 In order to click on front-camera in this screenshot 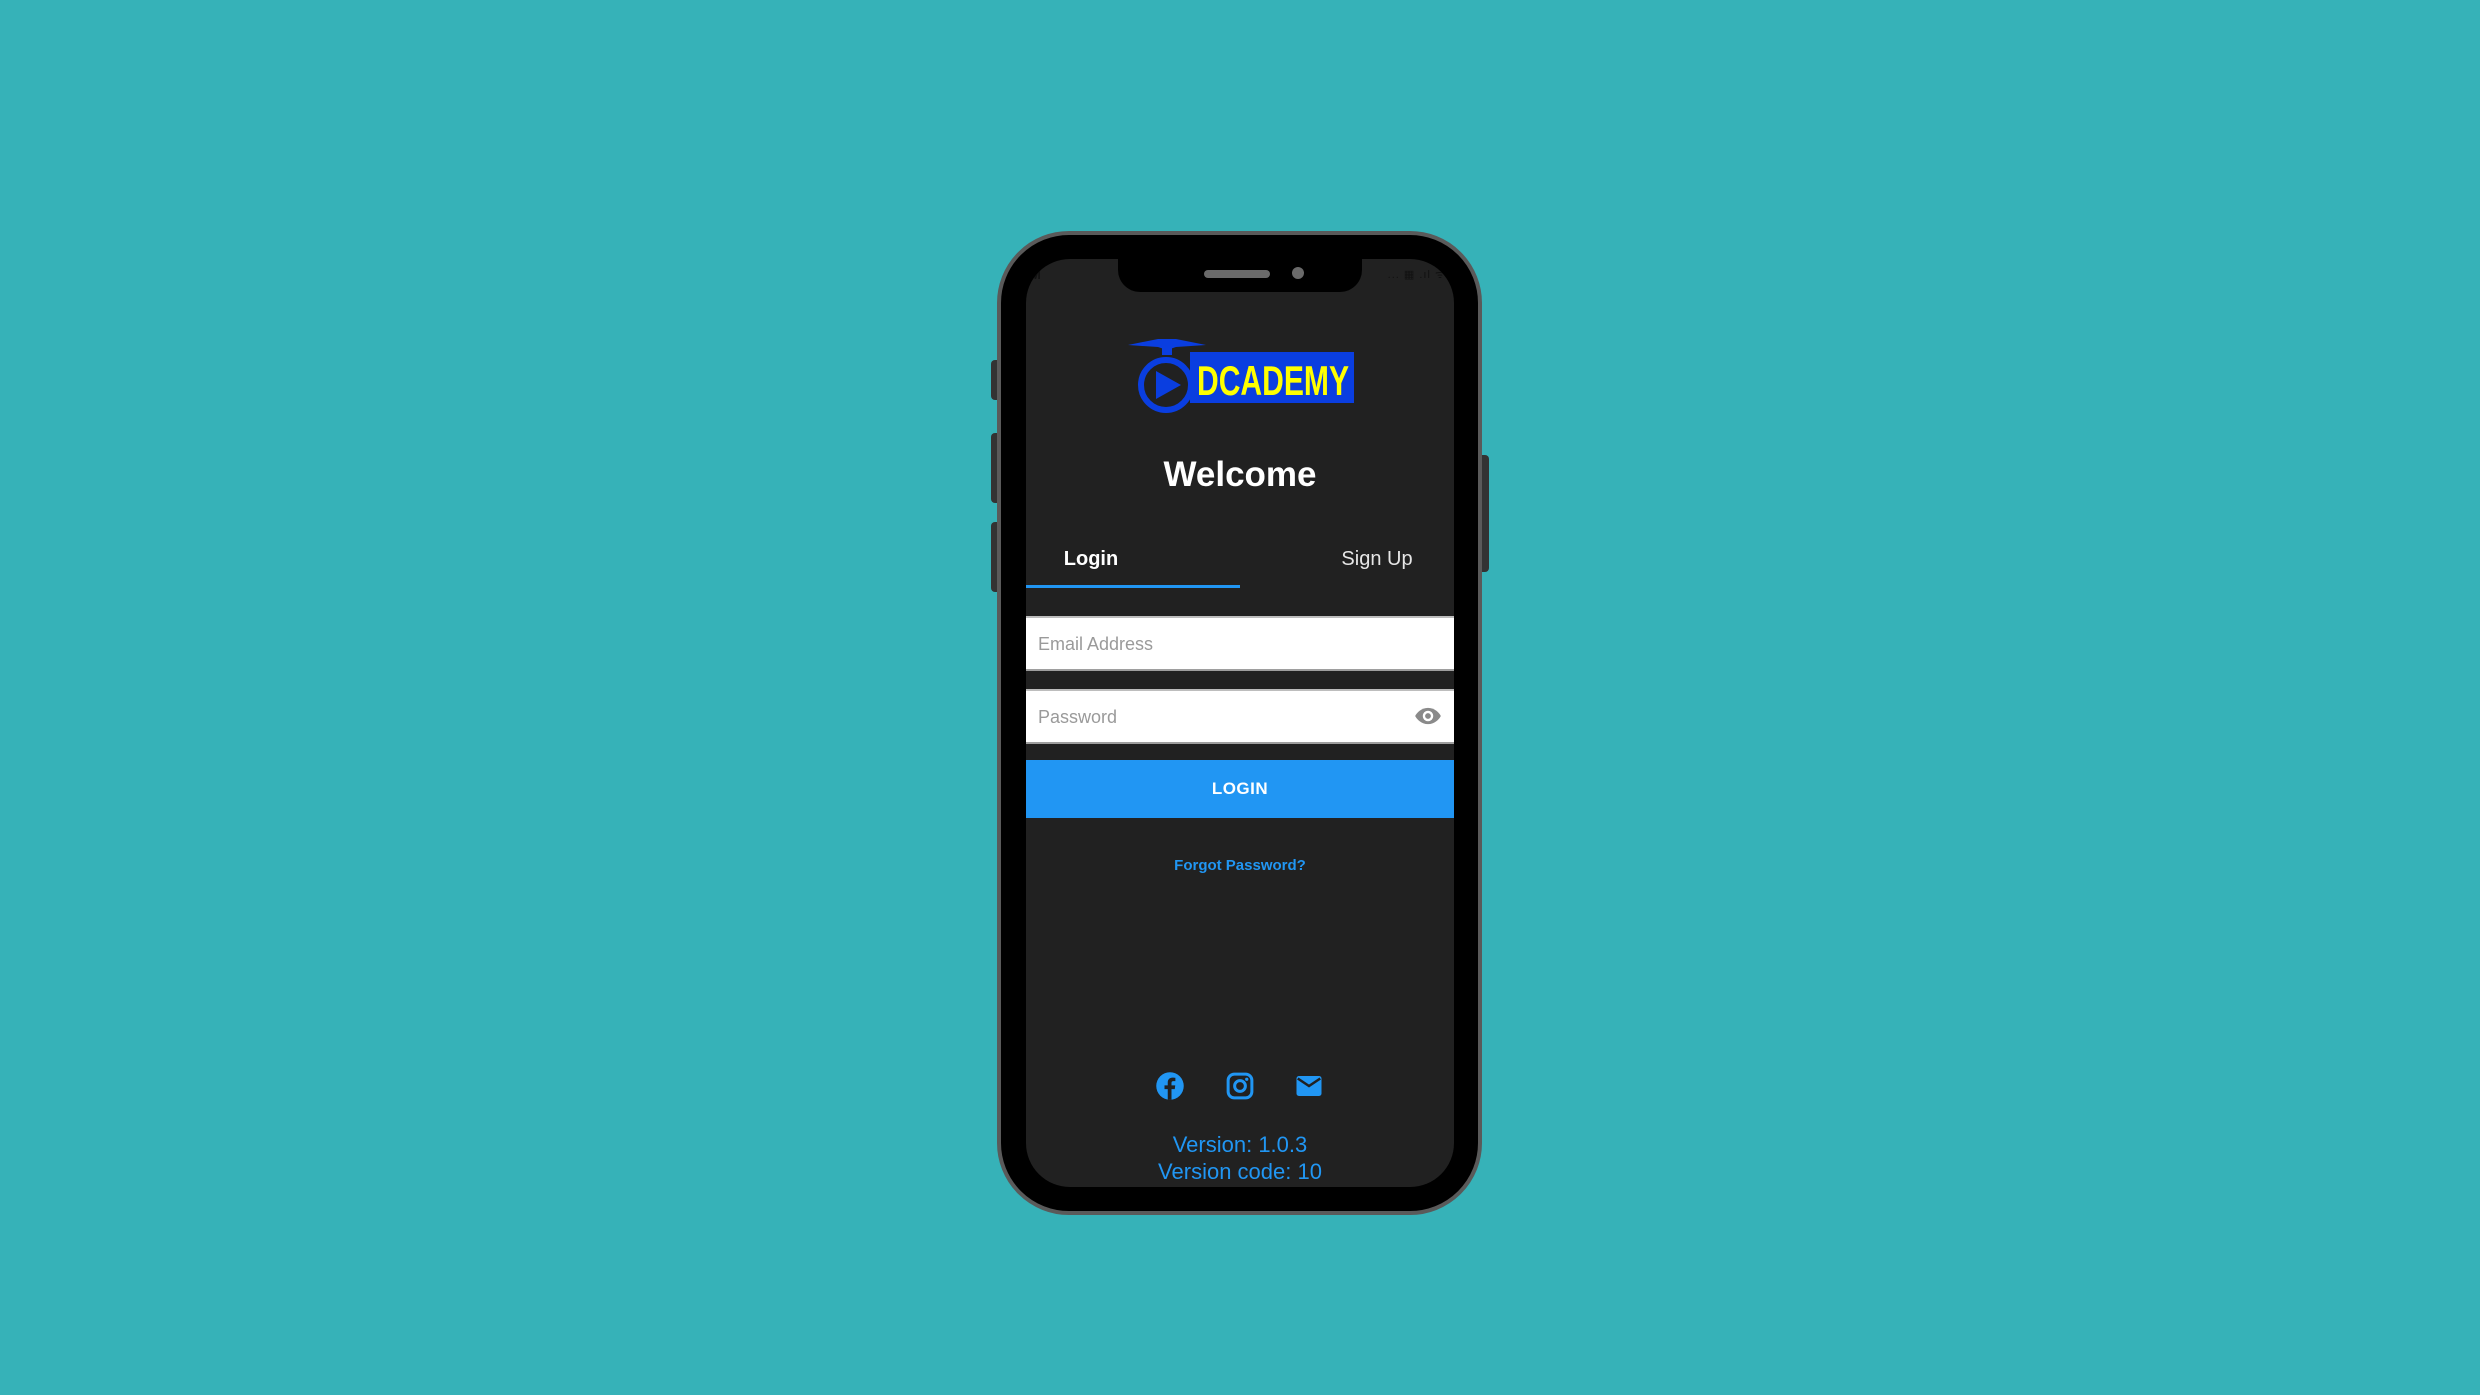, I will do `click(1298, 273)`.